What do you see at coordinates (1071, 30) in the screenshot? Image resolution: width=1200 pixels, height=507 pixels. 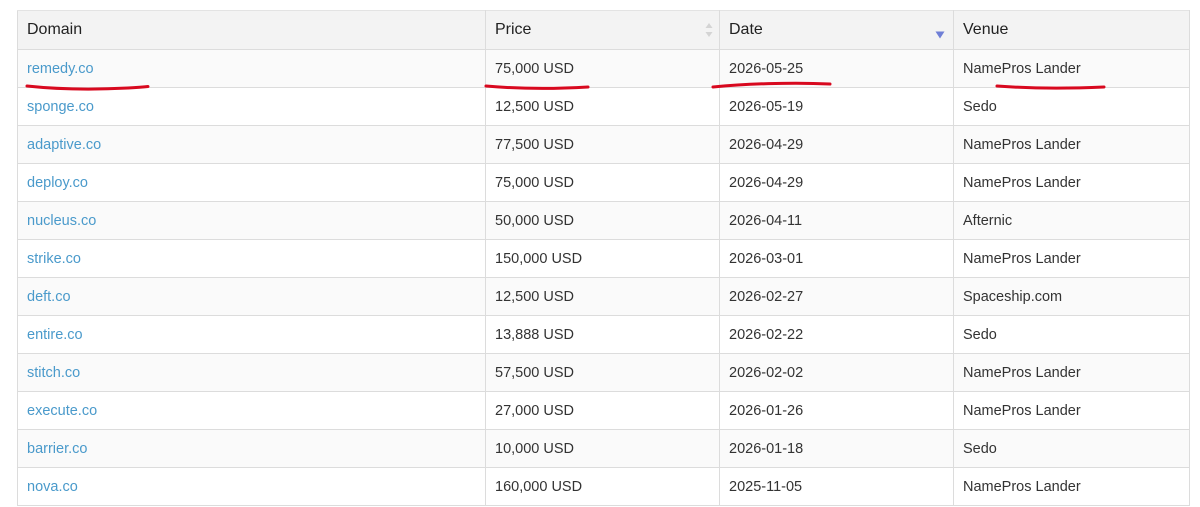 I see `column-header-venue: Venue` at bounding box center [1071, 30].